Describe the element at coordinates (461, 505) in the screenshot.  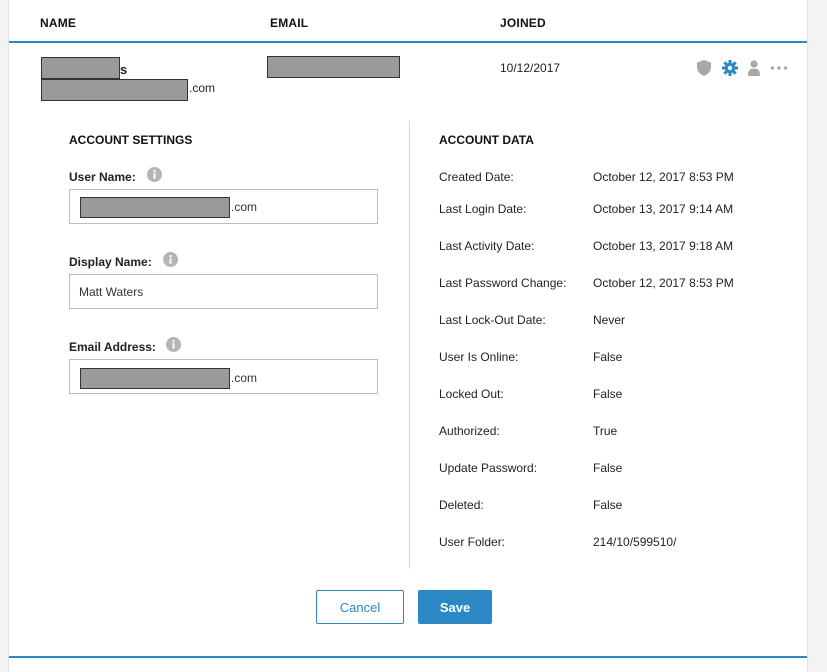
I see `account-data-label: Deleted:` at that location.